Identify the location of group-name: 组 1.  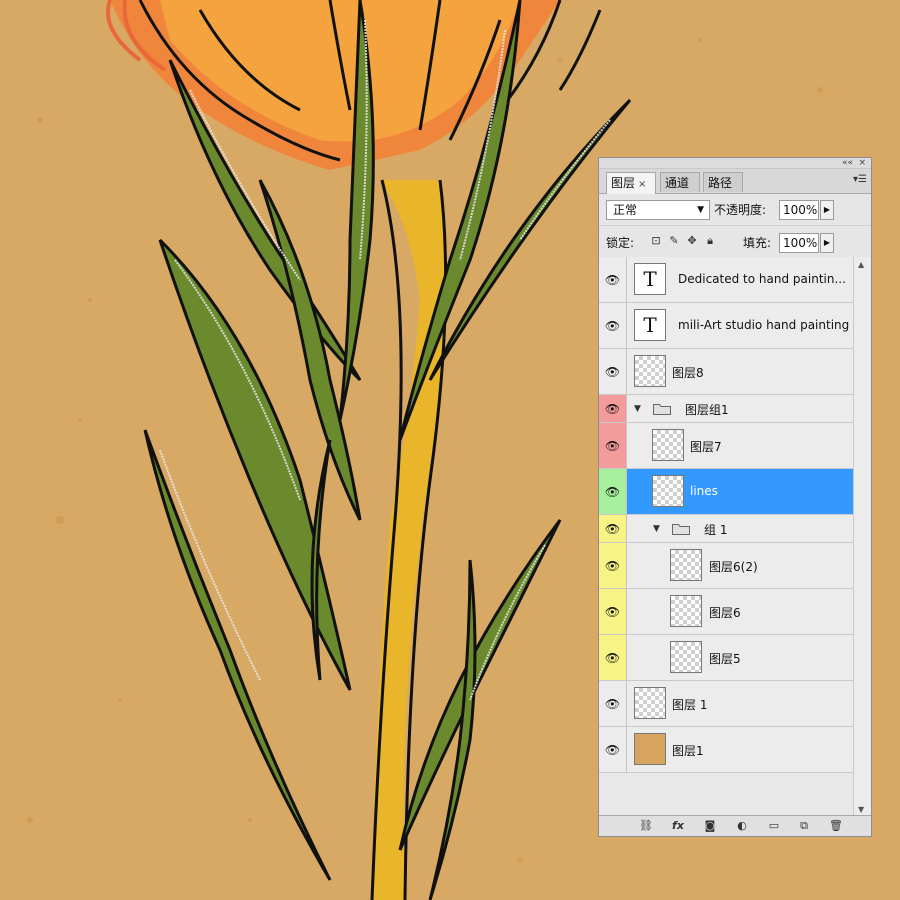
(716, 530).